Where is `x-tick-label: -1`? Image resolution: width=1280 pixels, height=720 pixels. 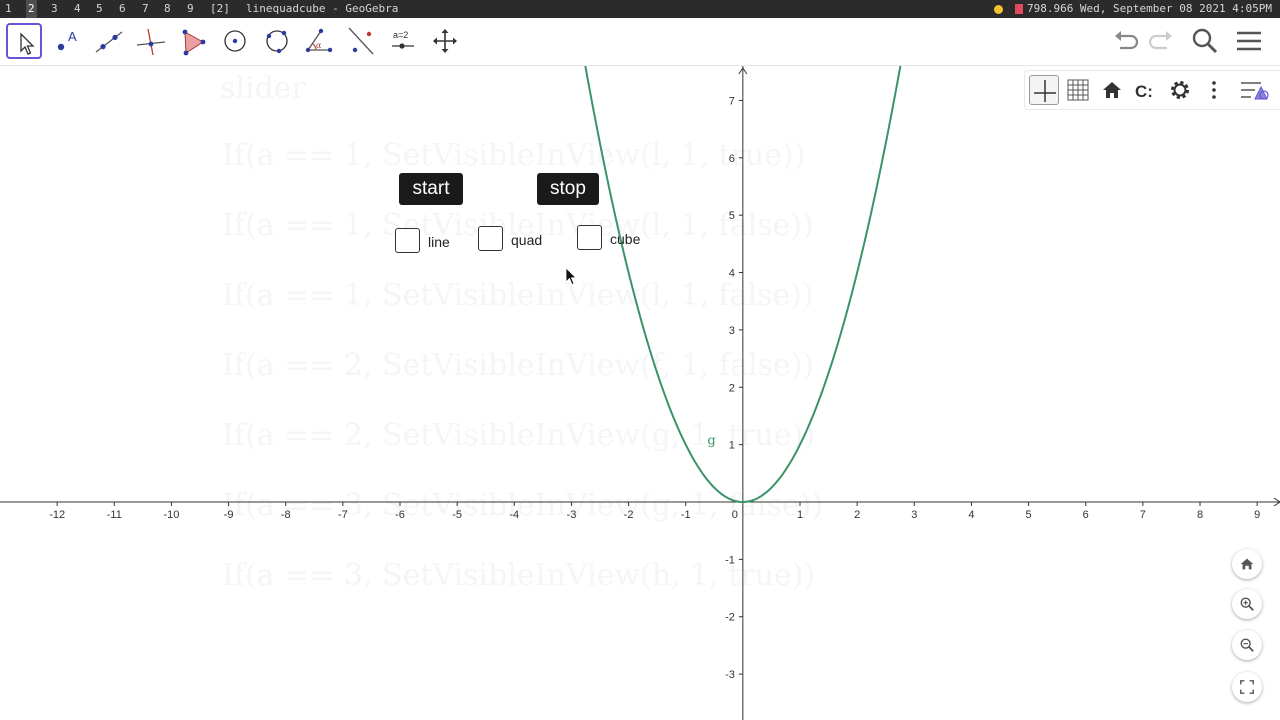
x-tick-label: -1 is located at coordinates (686, 515).